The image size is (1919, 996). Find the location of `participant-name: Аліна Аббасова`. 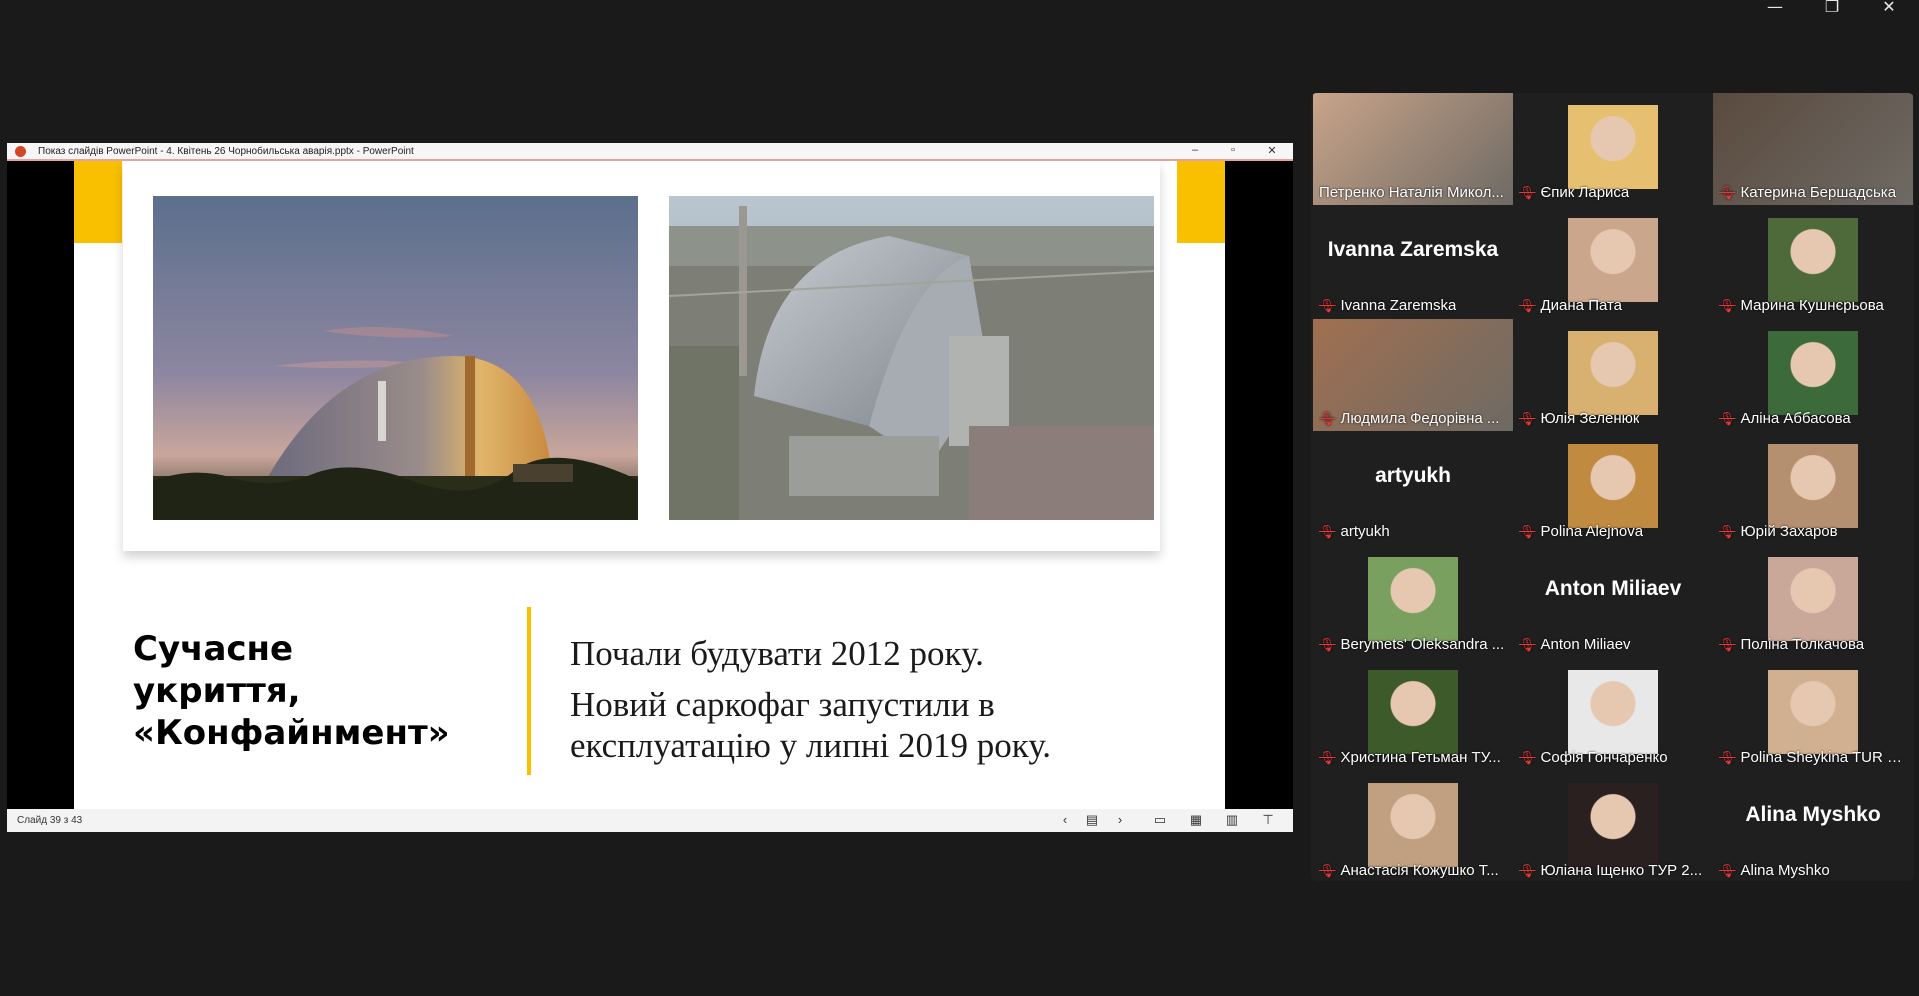

participant-name: Аліна Аббасова is located at coordinates (1795, 418).